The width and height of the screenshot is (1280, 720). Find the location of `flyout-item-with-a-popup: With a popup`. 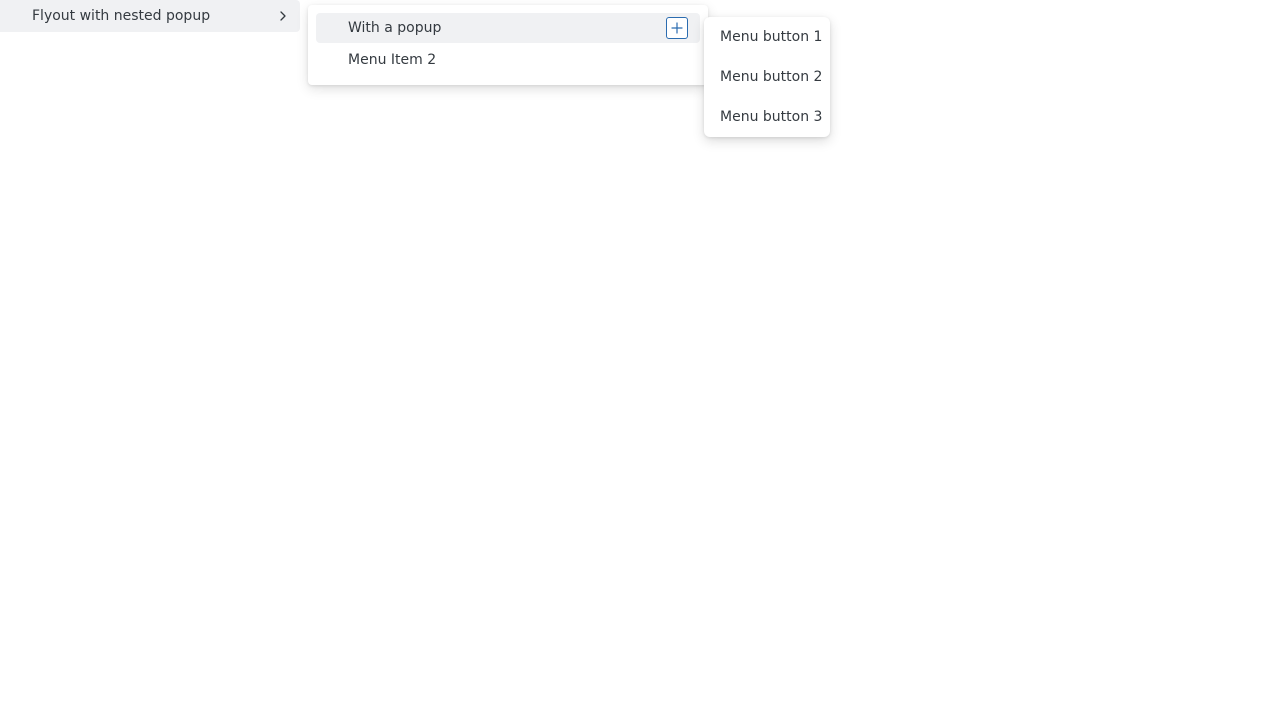

flyout-item-with-a-popup: With a popup is located at coordinates (508, 28).